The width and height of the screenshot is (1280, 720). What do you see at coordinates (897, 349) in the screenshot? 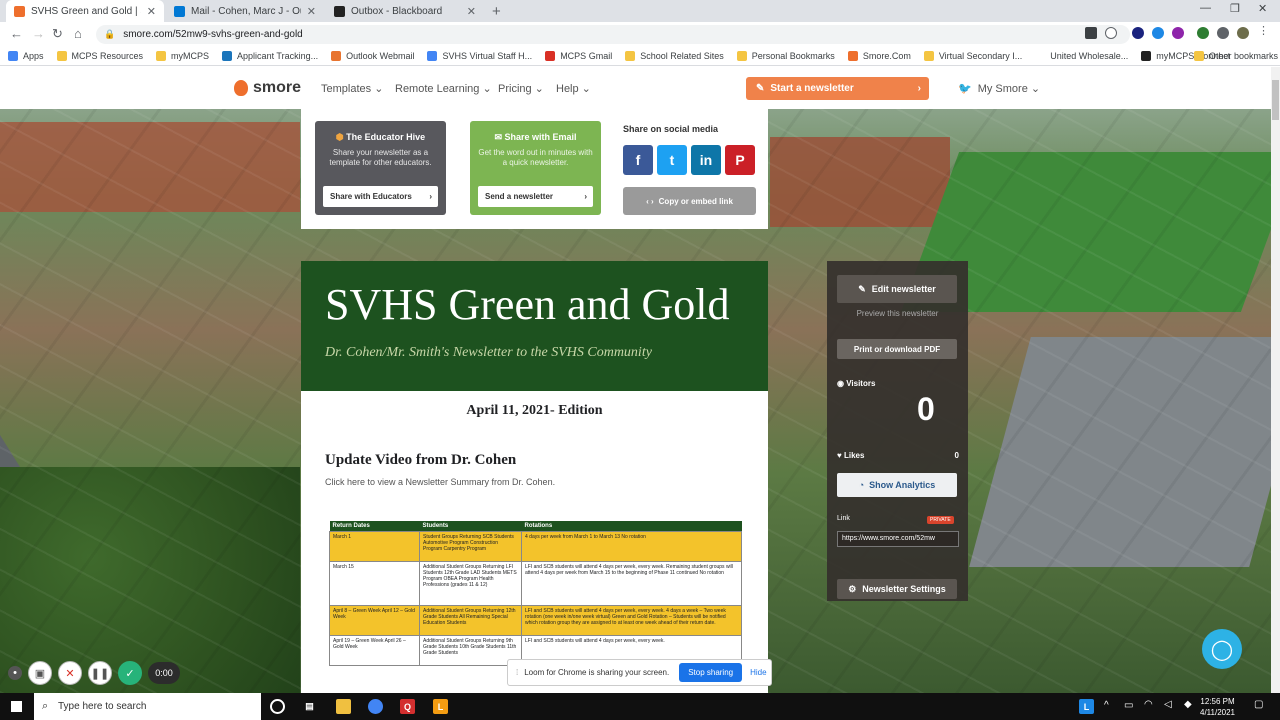
I see `print-pdf-button: Print or download PDF` at bounding box center [897, 349].